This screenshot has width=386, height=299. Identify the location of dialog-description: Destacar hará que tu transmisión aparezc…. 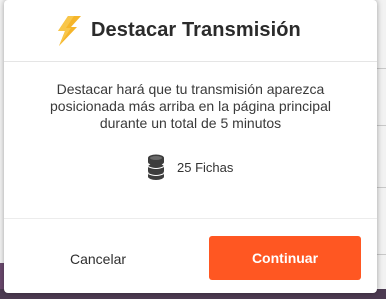
(190, 106).